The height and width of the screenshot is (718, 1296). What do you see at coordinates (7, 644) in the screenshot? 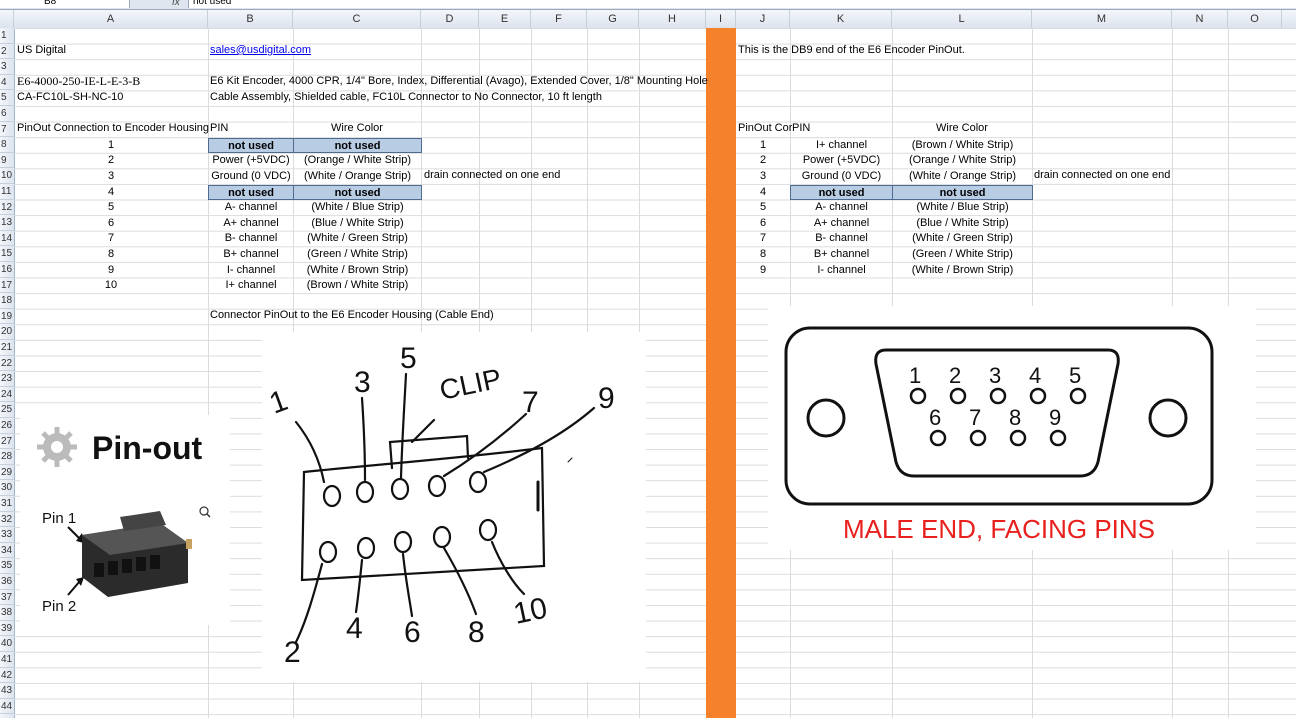
I see `row-header-cell: 40` at bounding box center [7, 644].